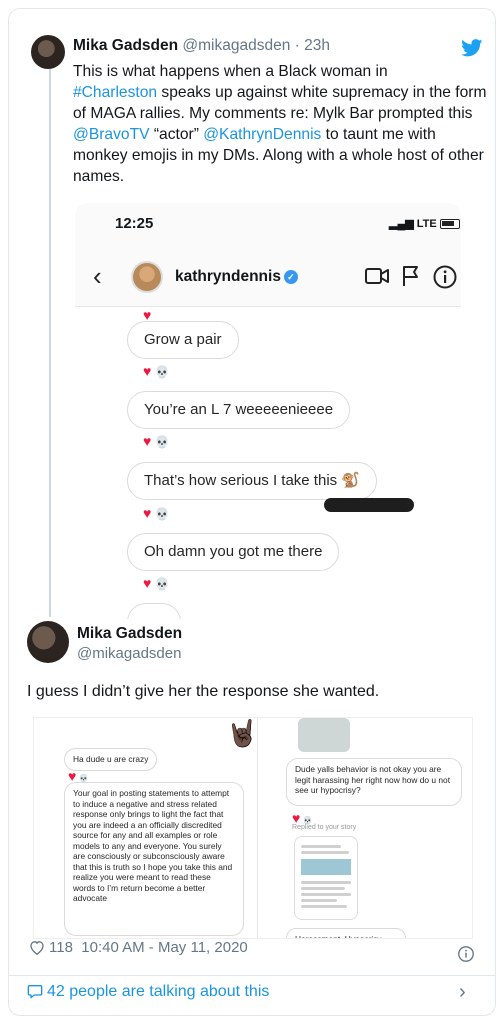 Image resolution: width=504 pixels, height=1024 pixels. Describe the element at coordinates (462, 992) in the screenshot. I see `chevron-right-icon: ›` at that location.